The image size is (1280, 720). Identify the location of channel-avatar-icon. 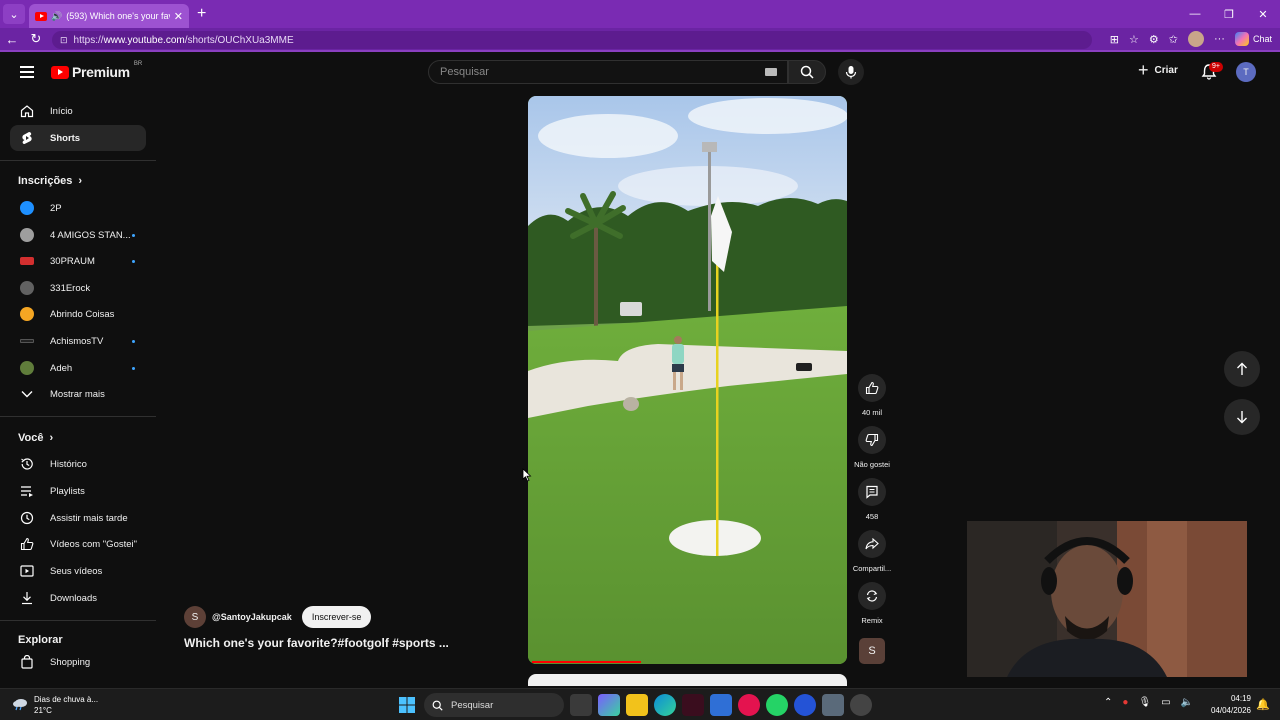
(27, 288).